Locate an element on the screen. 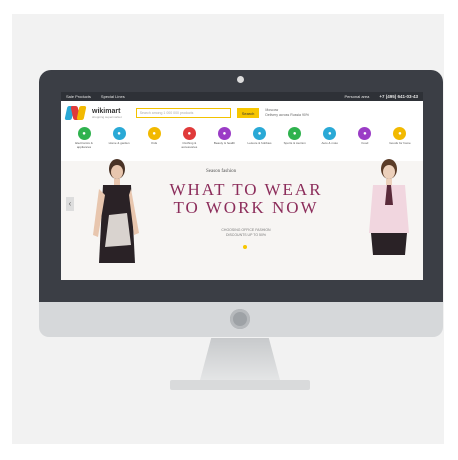  category-label: Beauty & health is located at coordinates (224, 143).